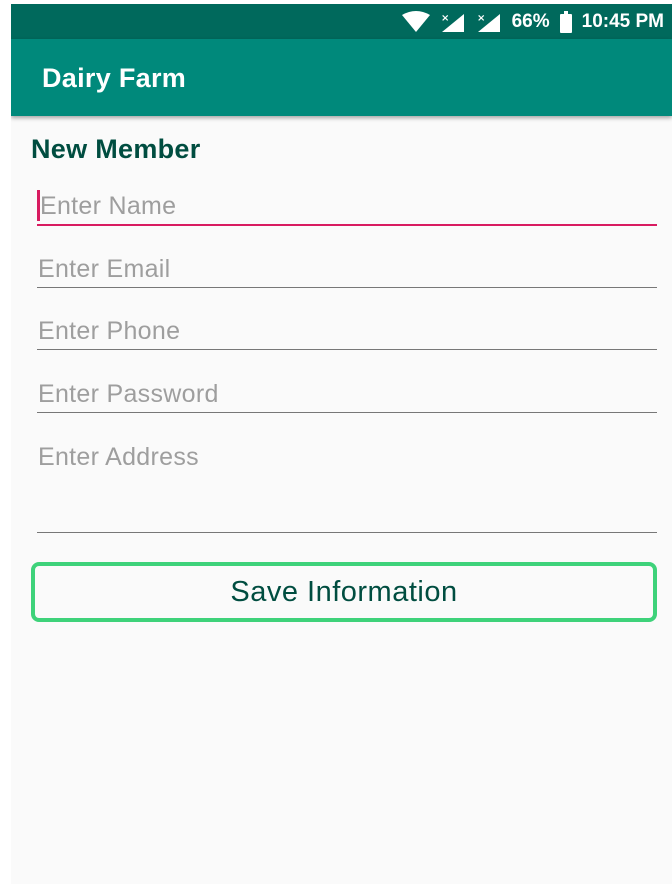  What do you see at coordinates (565, 21) in the screenshot?
I see `battery-icon` at bounding box center [565, 21].